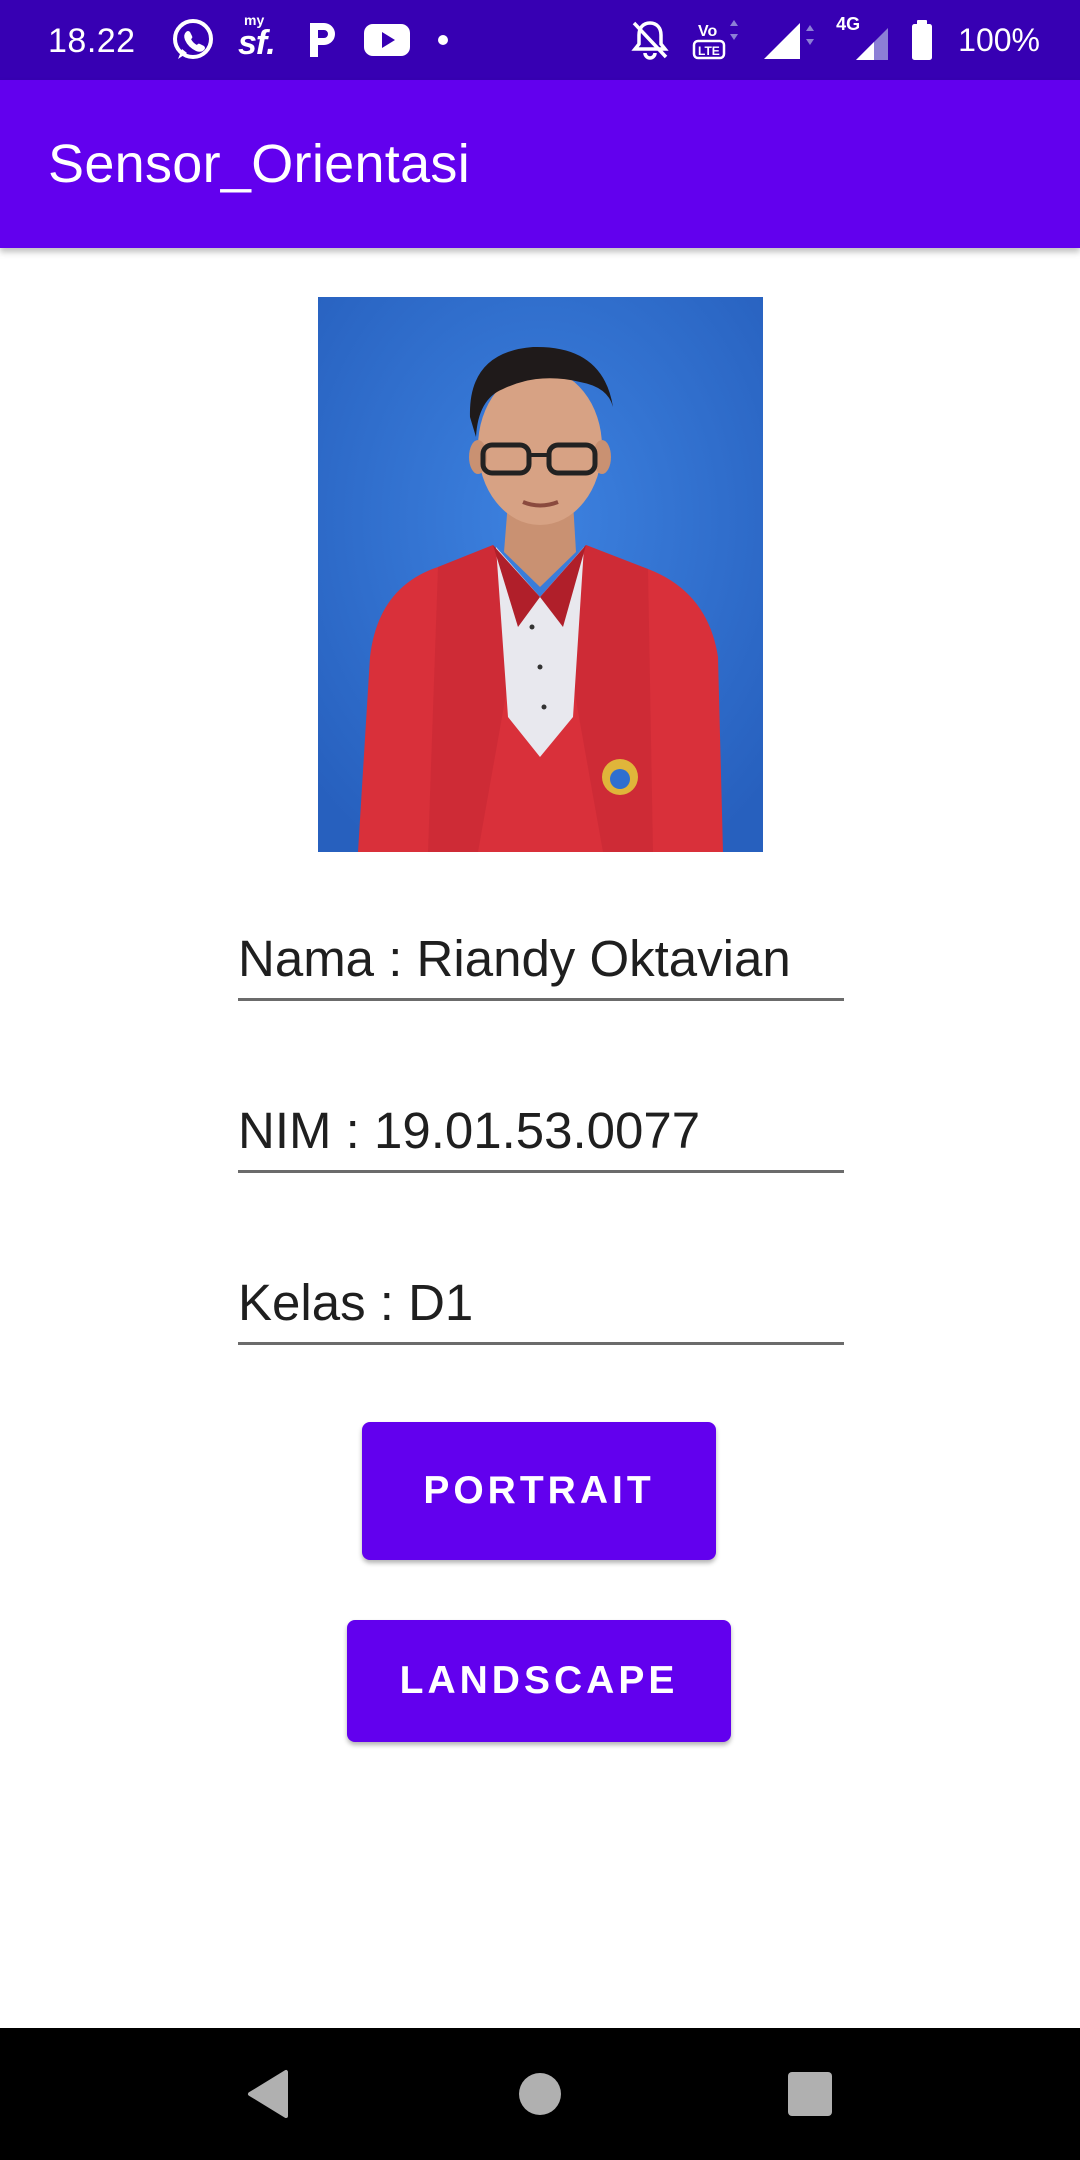 The height and width of the screenshot is (2160, 1080). What do you see at coordinates (707, 31) in the screenshot?
I see `svg-text: Vo` at bounding box center [707, 31].